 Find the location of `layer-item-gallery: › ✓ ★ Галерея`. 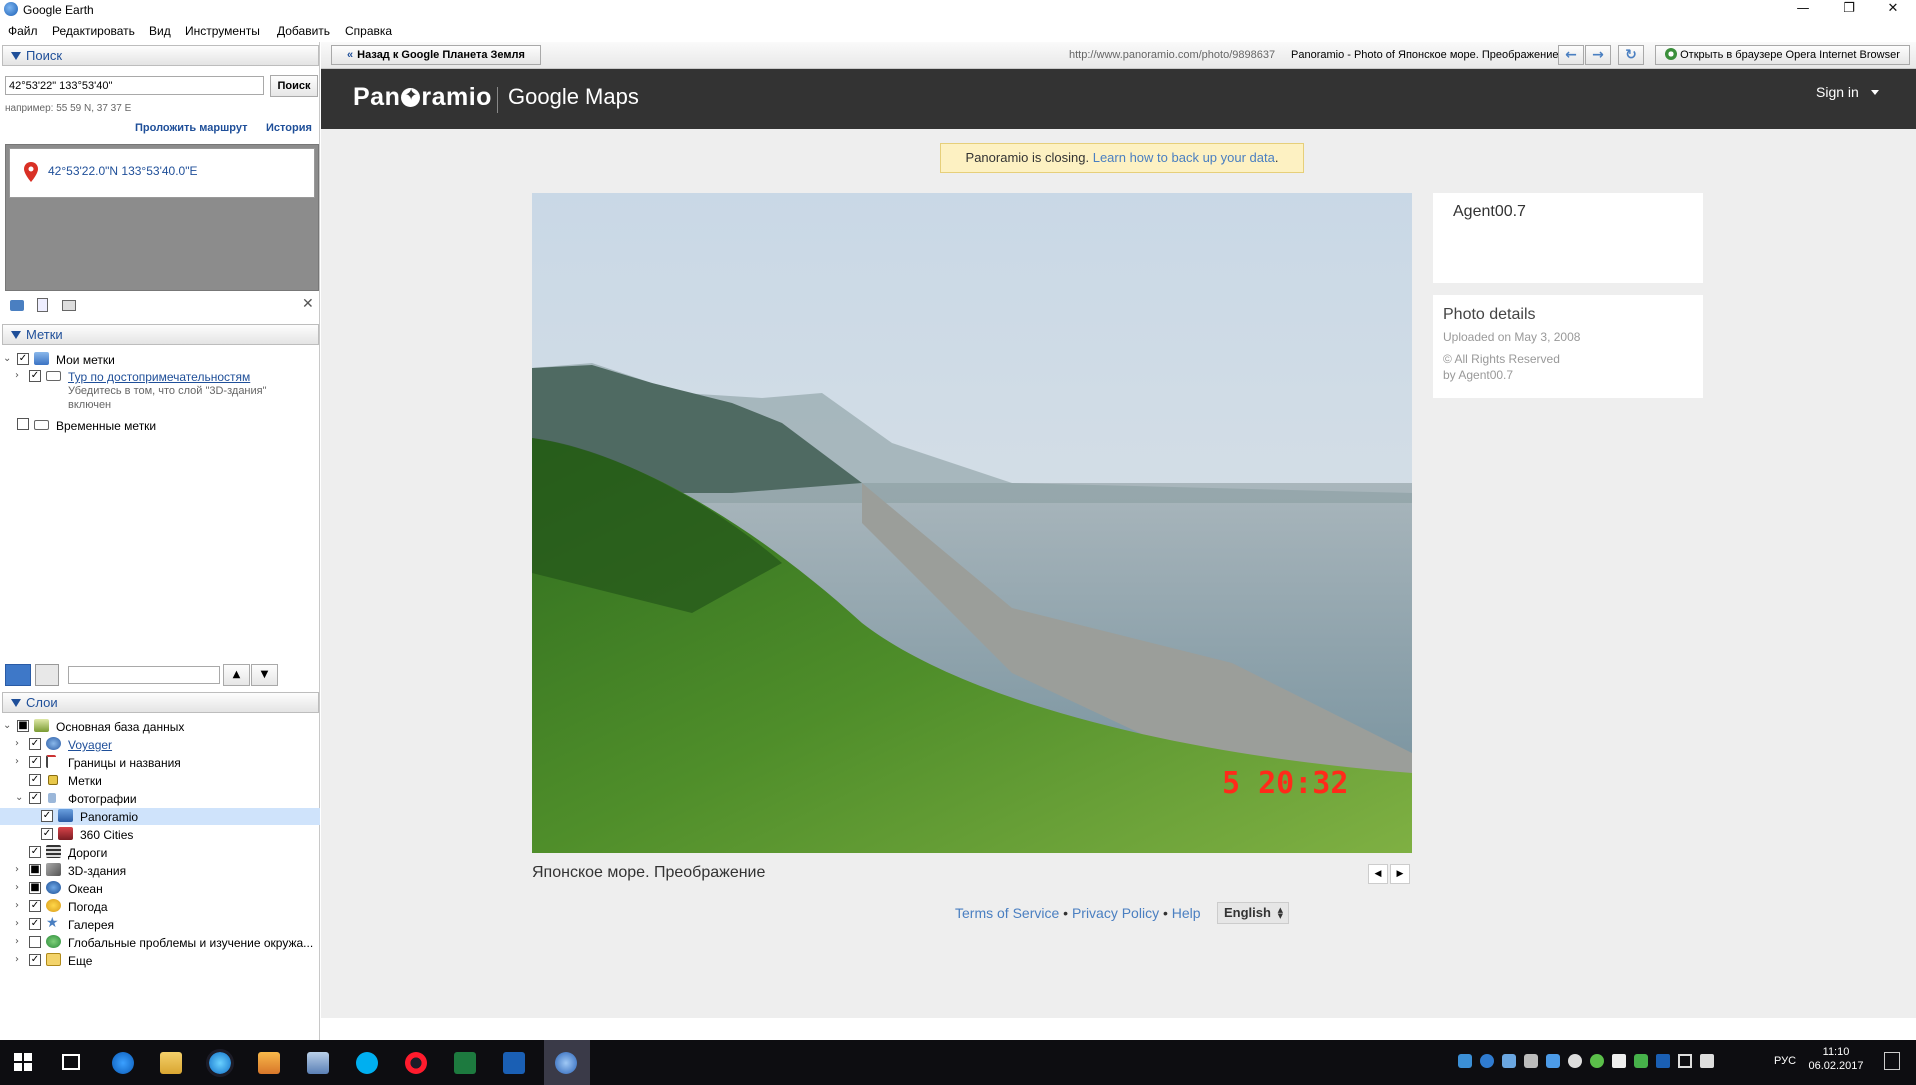

layer-item-gallery: › ✓ ★ Галерея is located at coordinates (160, 924).